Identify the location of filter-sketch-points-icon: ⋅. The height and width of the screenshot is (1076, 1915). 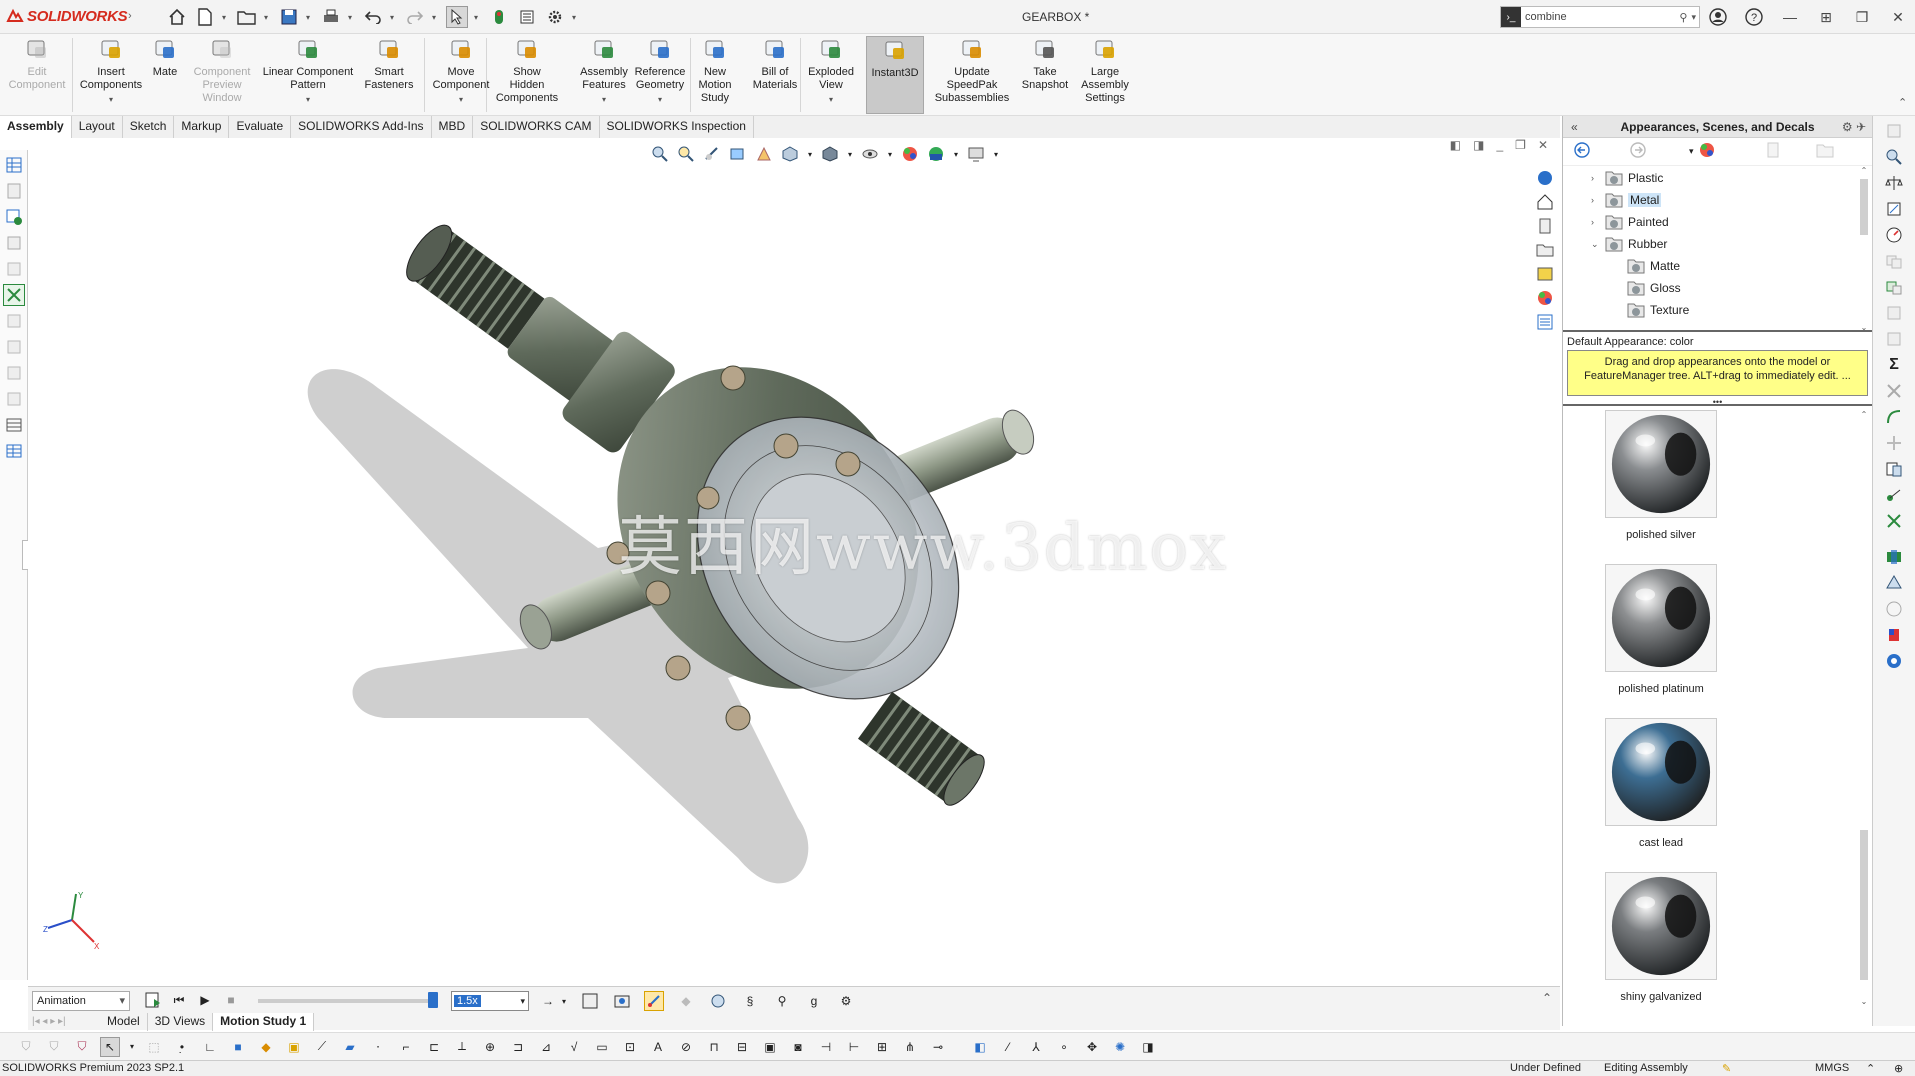
(378, 1047).